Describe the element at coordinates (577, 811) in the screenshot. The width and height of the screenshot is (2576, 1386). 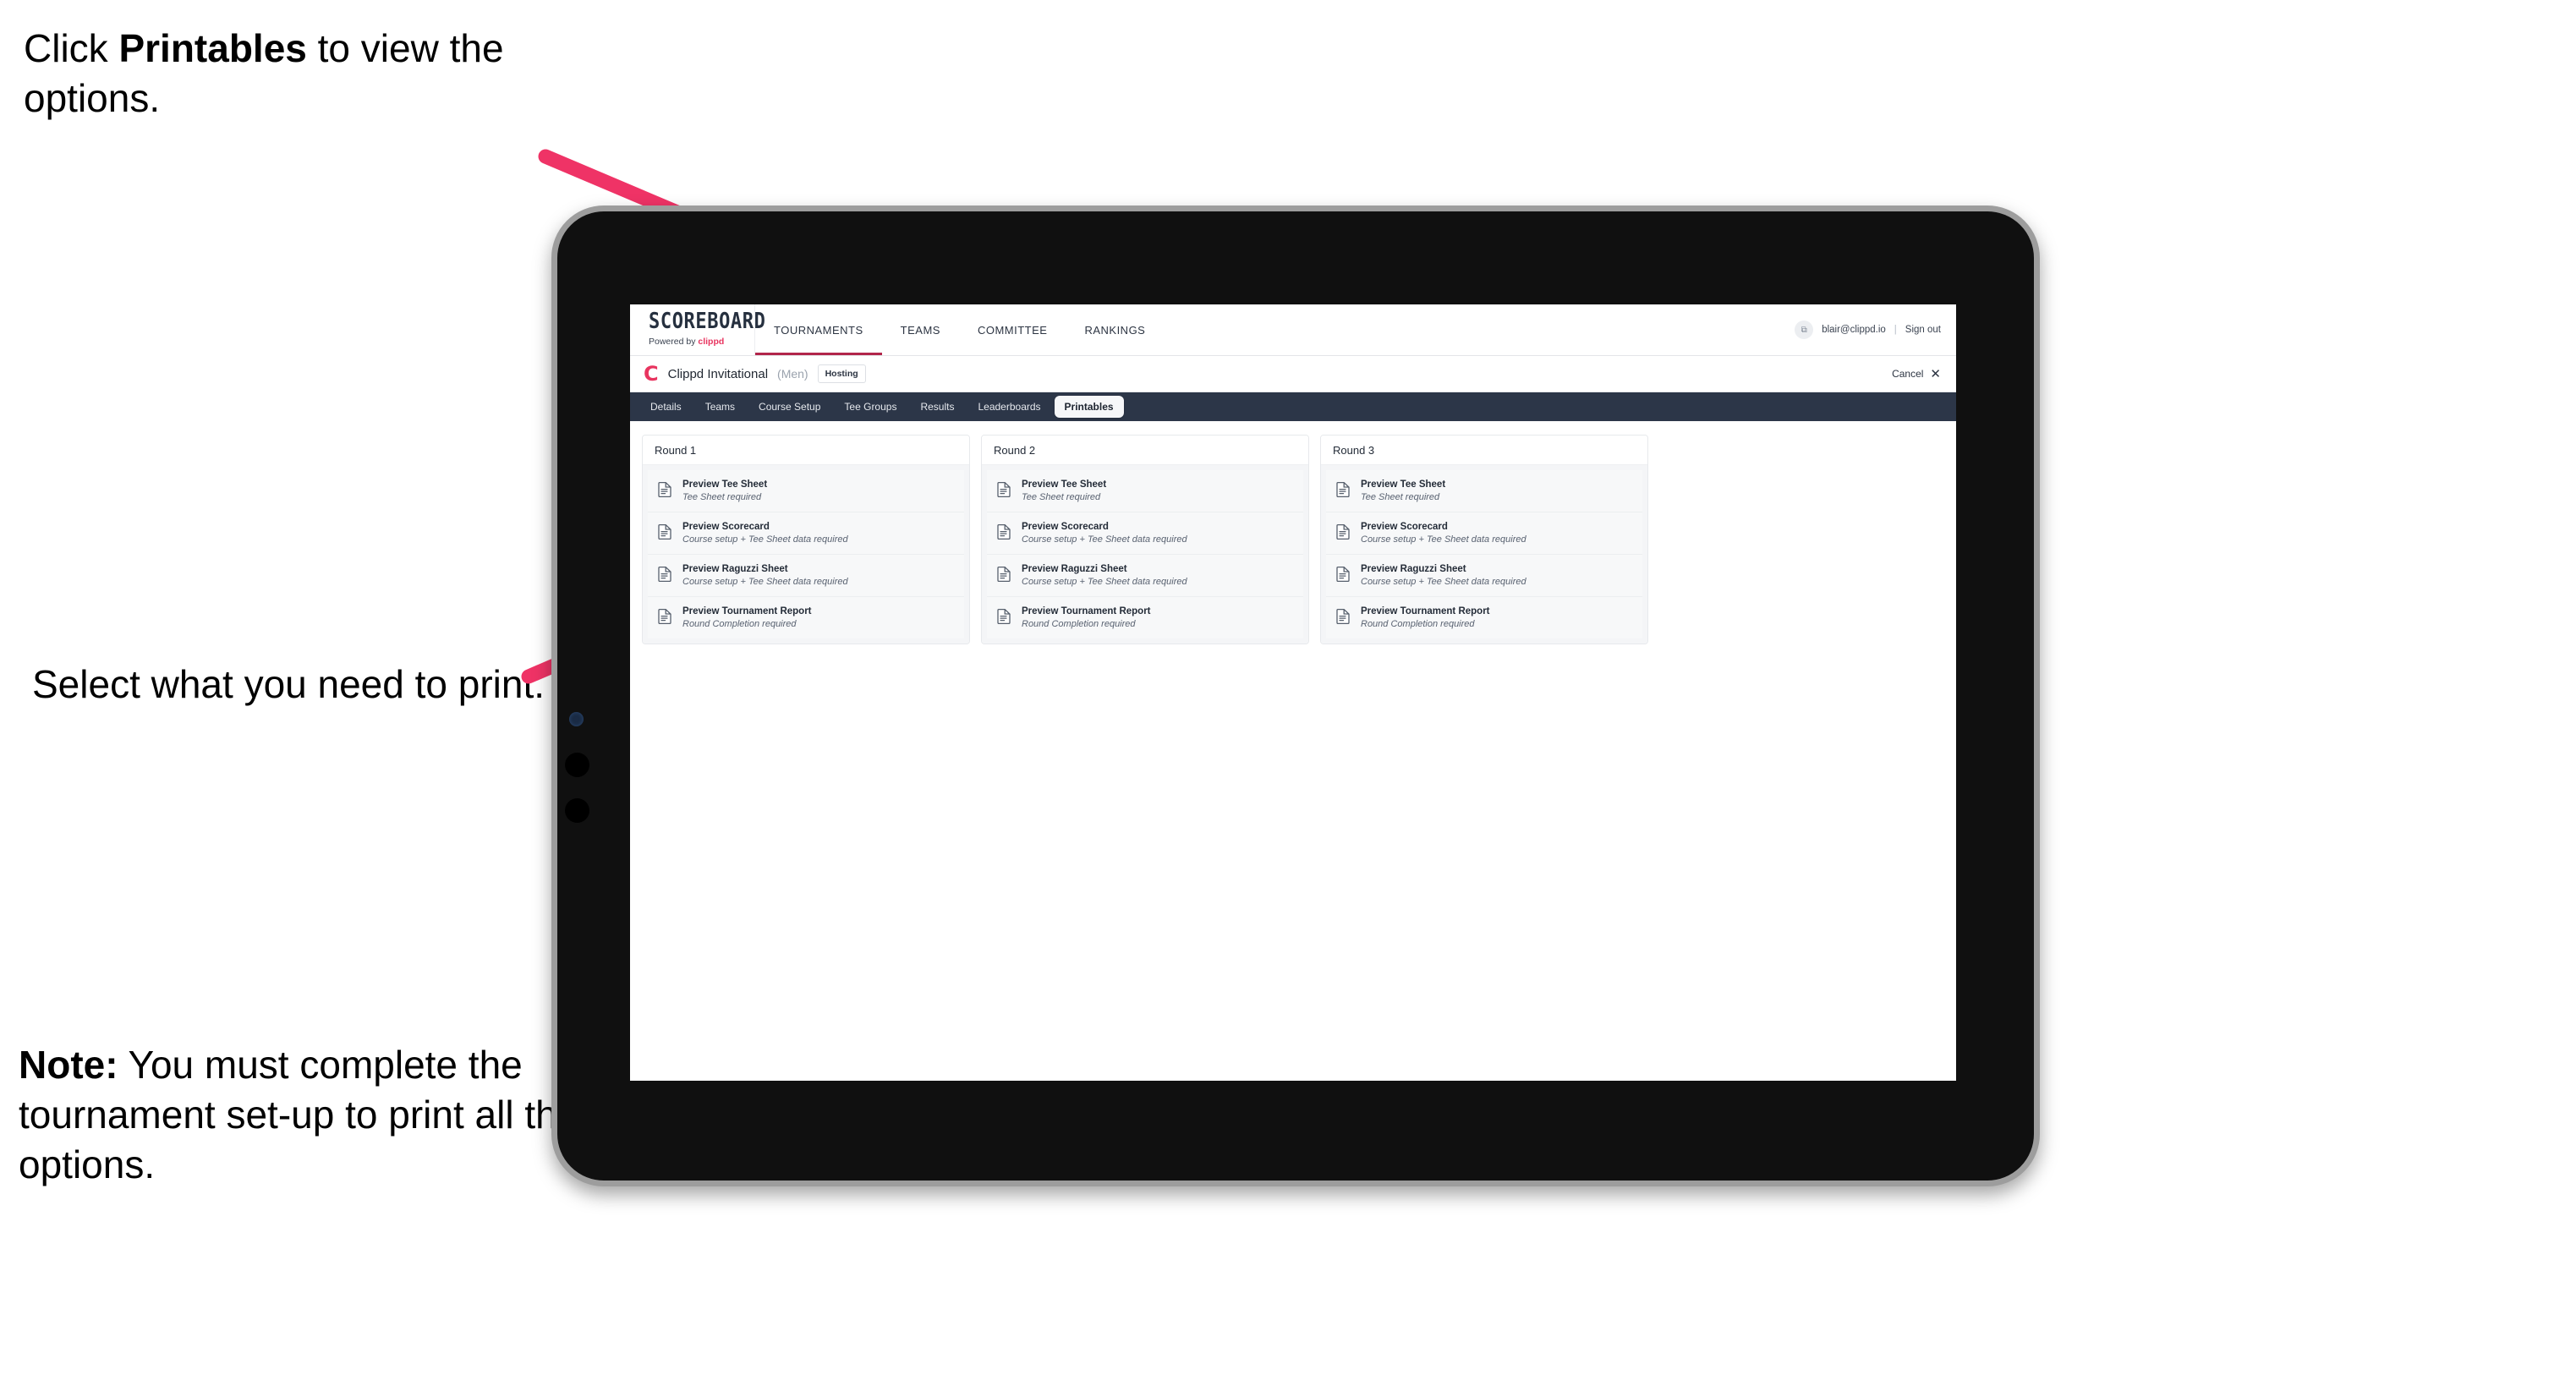
I see `power-button` at that location.